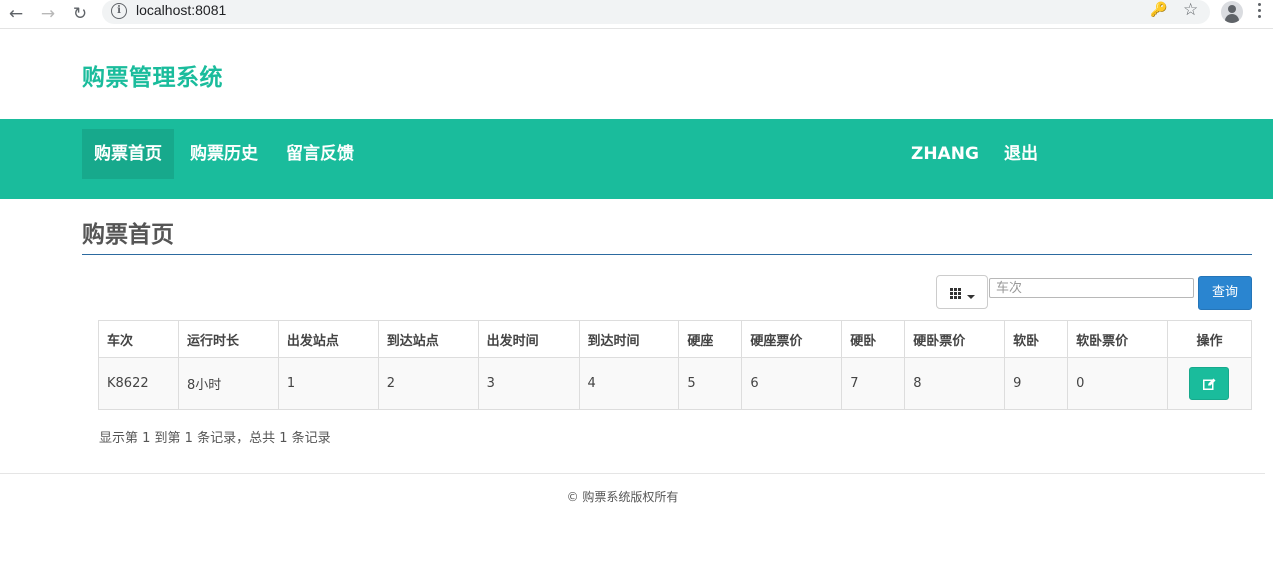 This screenshot has width=1273, height=587. Describe the element at coordinates (528, 383) in the screenshot. I see `cell-departure-time: 3` at that location.